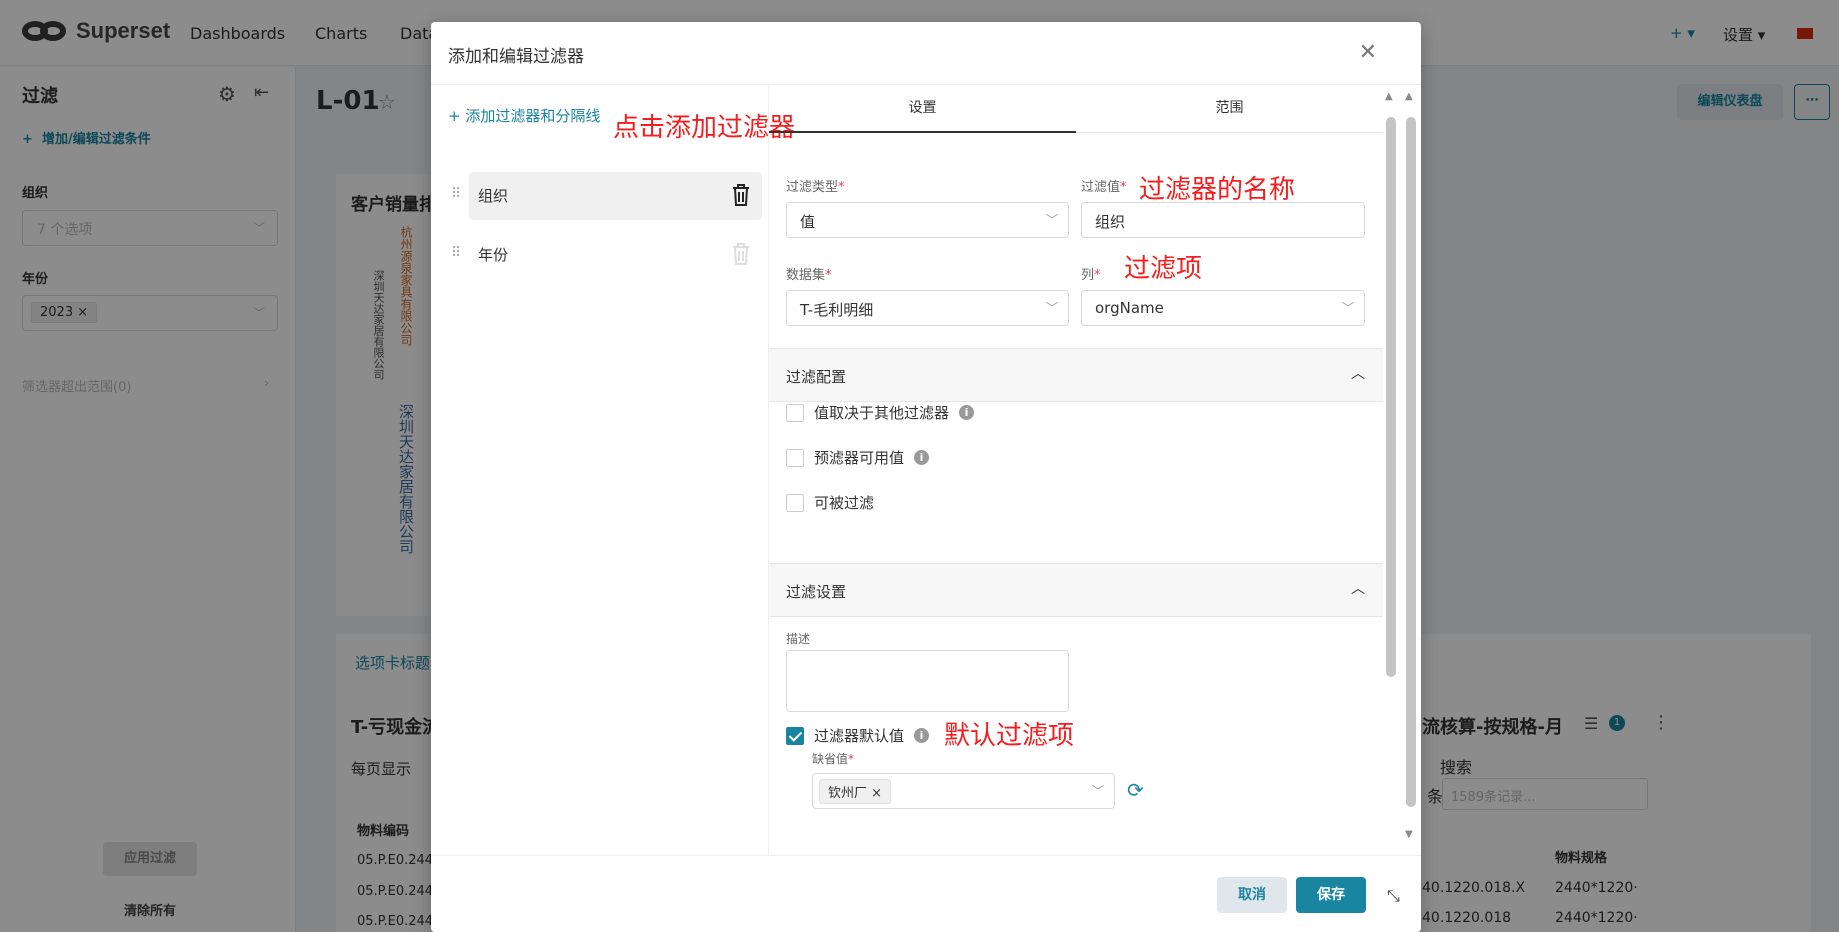  What do you see at coordinates (606, 255) in the screenshot?
I see `filter-item-year: ⠿ 年份` at bounding box center [606, 255].